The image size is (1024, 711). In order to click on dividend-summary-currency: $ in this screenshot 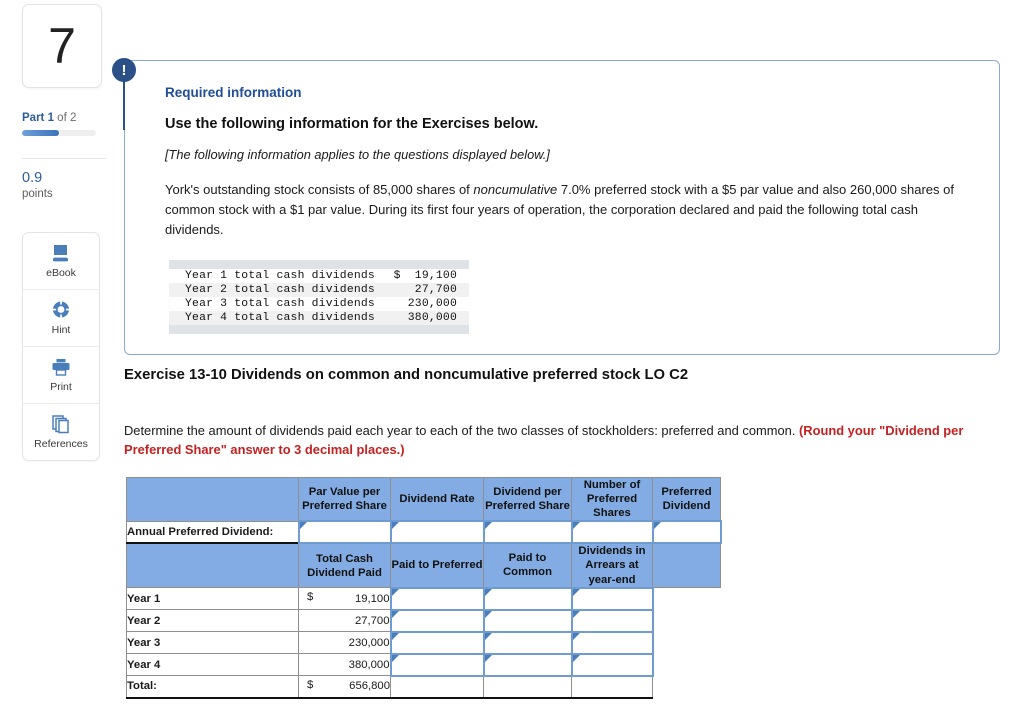, I will do `click(397, 276)`.